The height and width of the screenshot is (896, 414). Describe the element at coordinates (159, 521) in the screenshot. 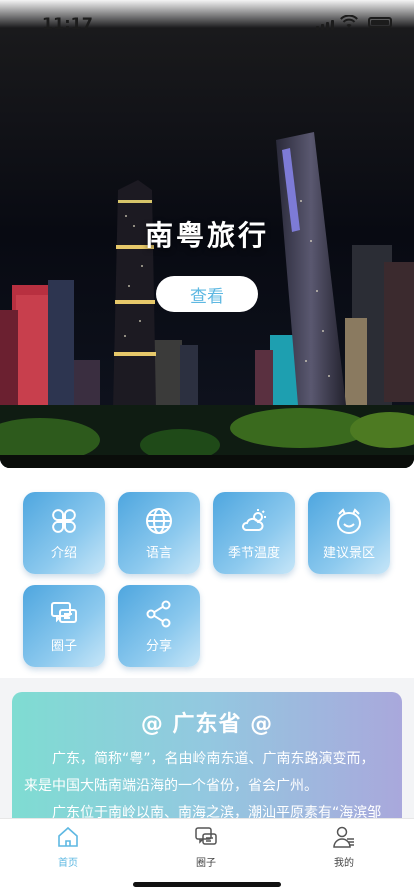

I see `globe-icon` at that location.